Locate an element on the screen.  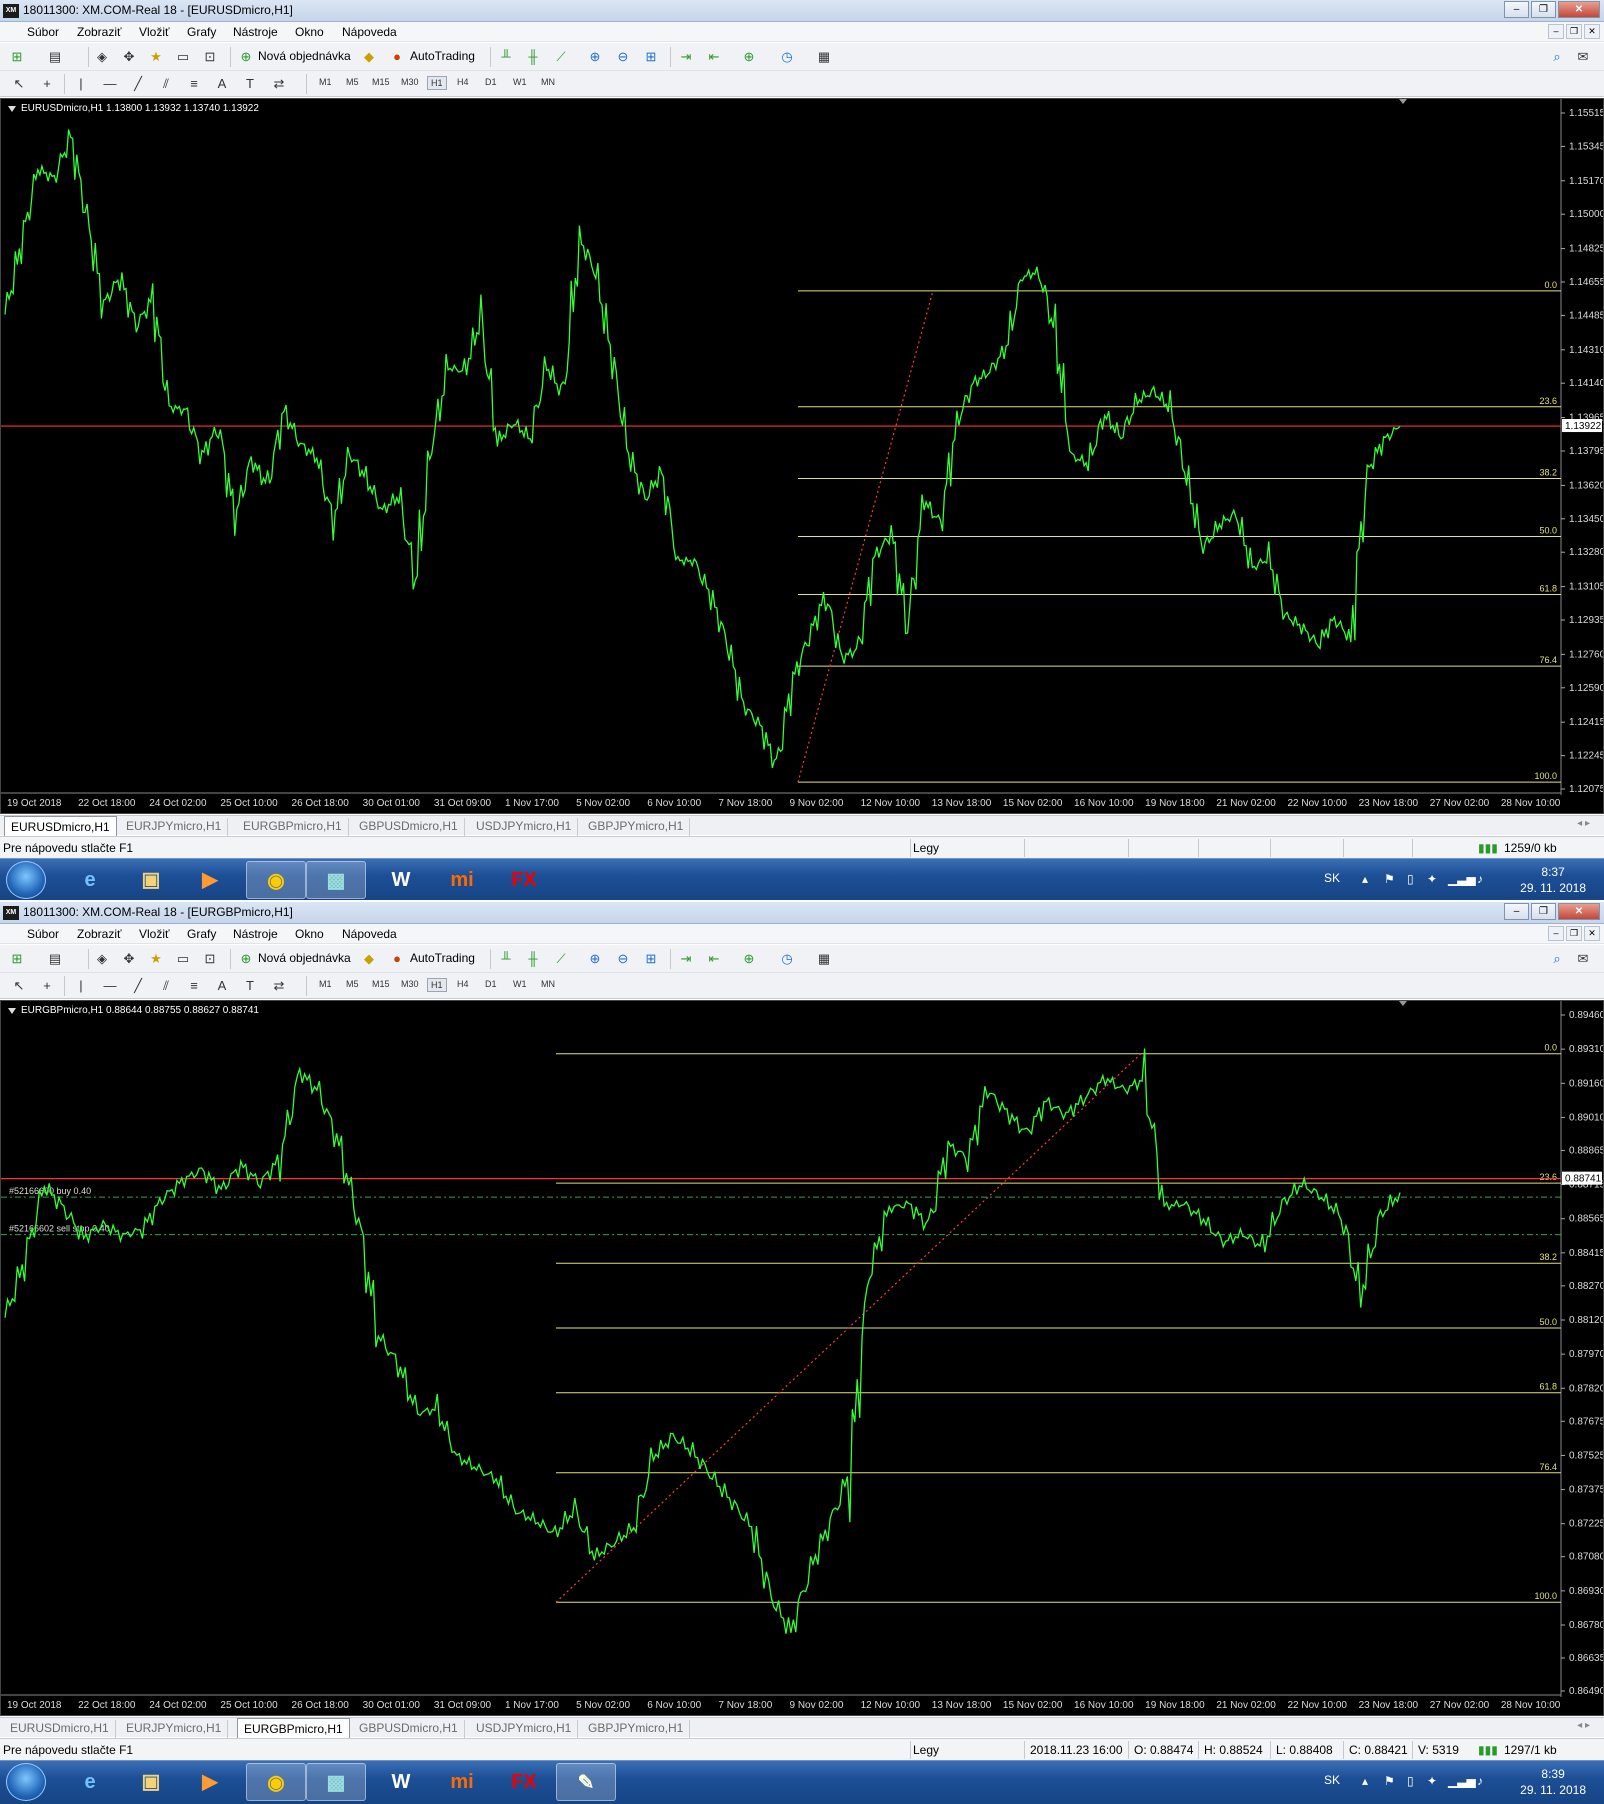
indicators-icon: ⊕ is located at coordinates (749, 959).